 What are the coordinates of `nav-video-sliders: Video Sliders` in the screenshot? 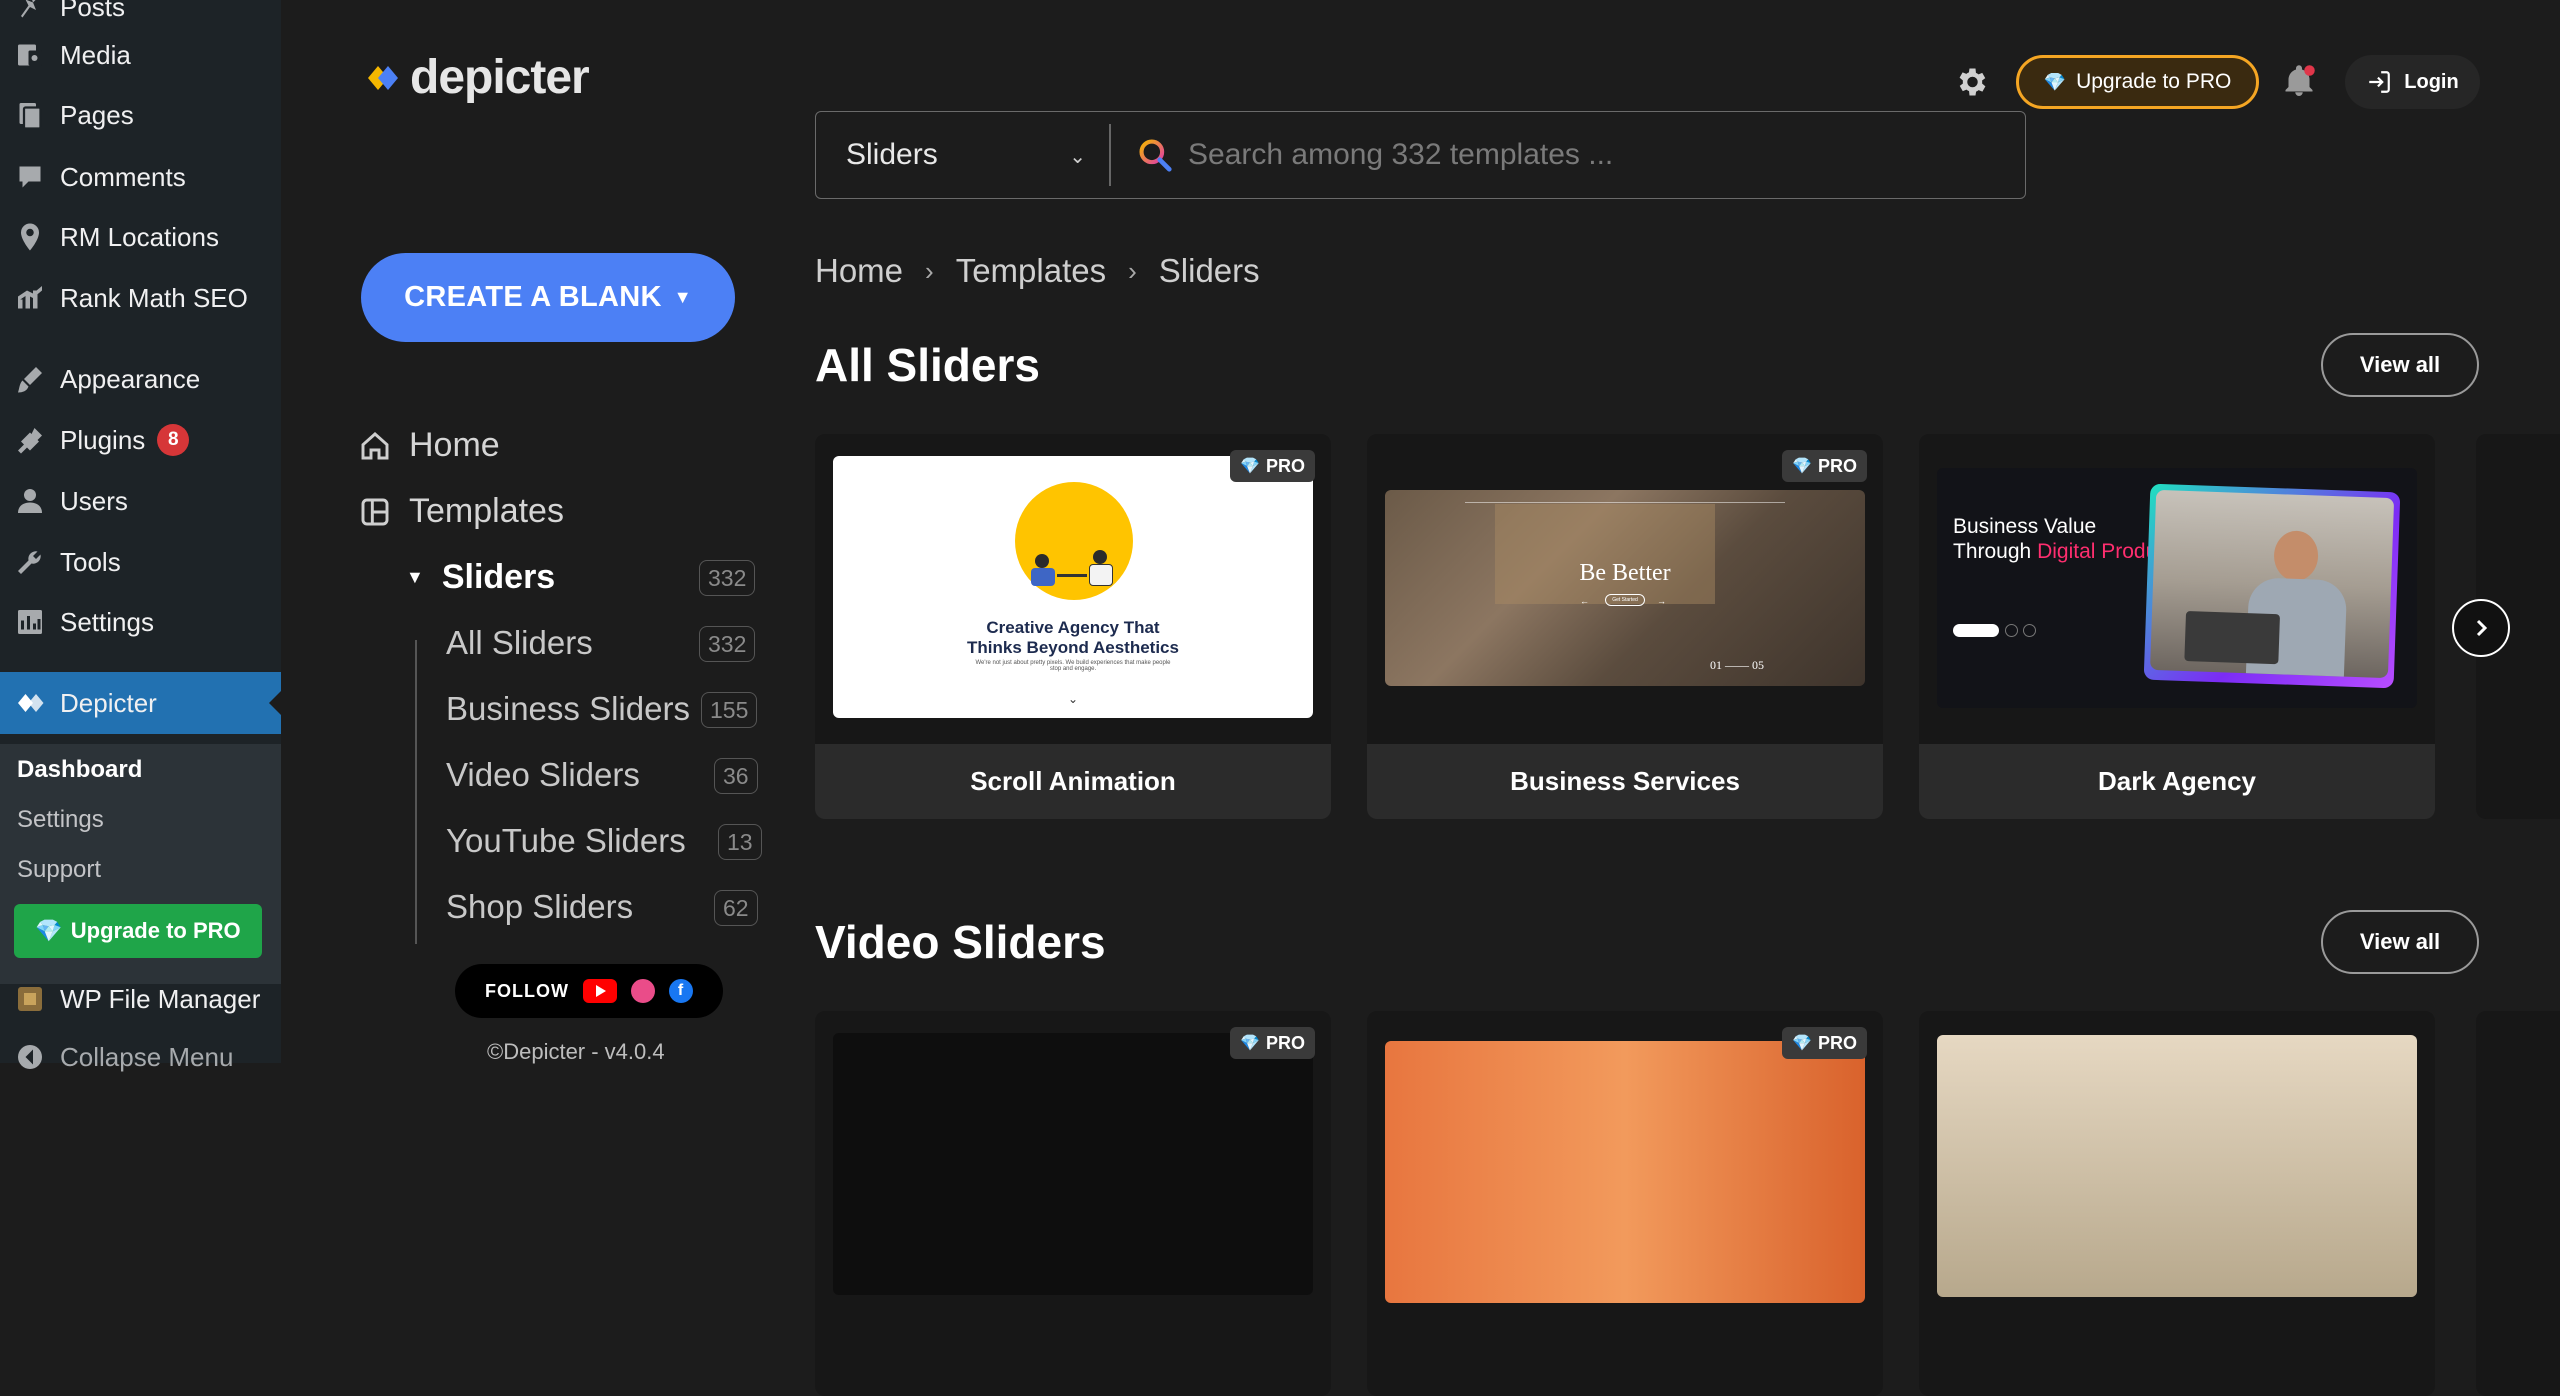 It's located at (543, 775).